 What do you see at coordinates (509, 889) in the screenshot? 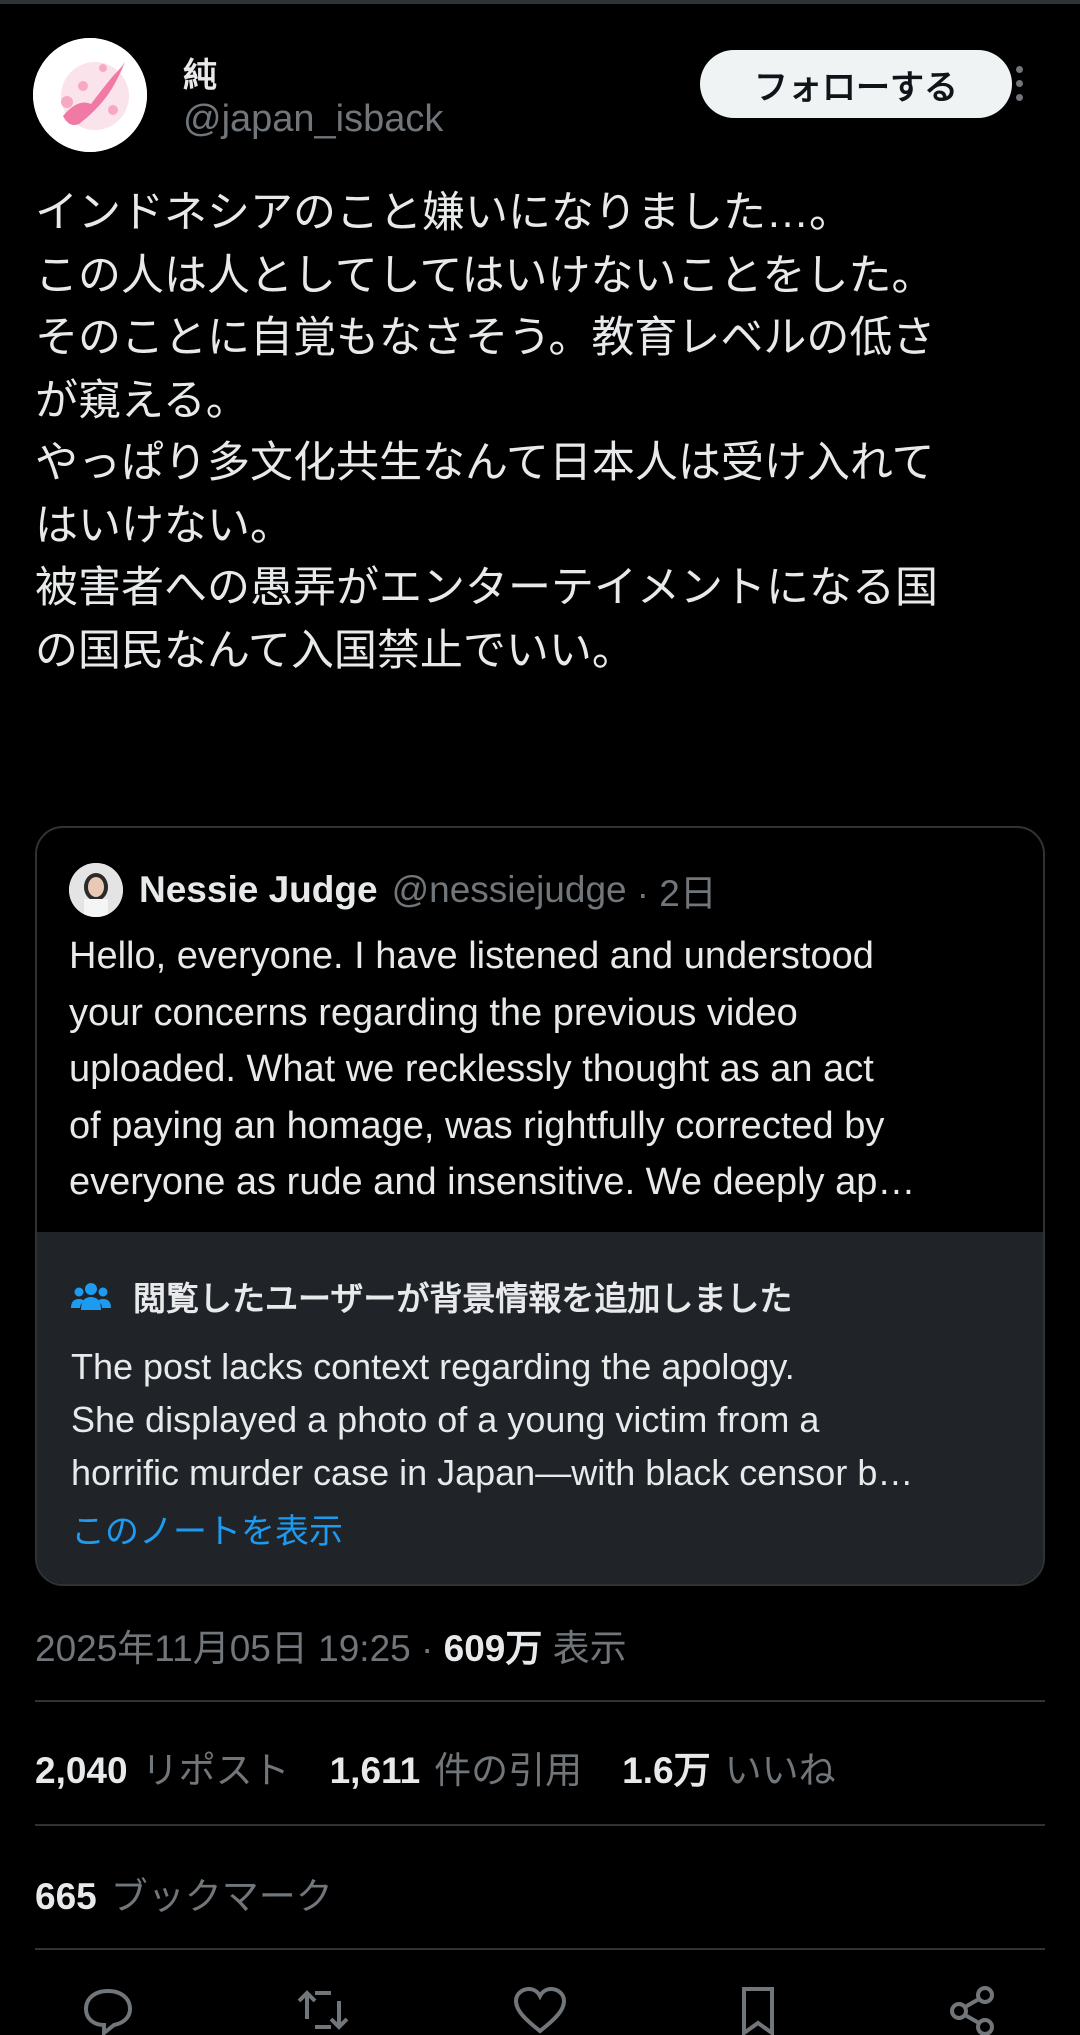
I see `quoted-author-handle: @nessiejudge` at bounding box center [509, 889].